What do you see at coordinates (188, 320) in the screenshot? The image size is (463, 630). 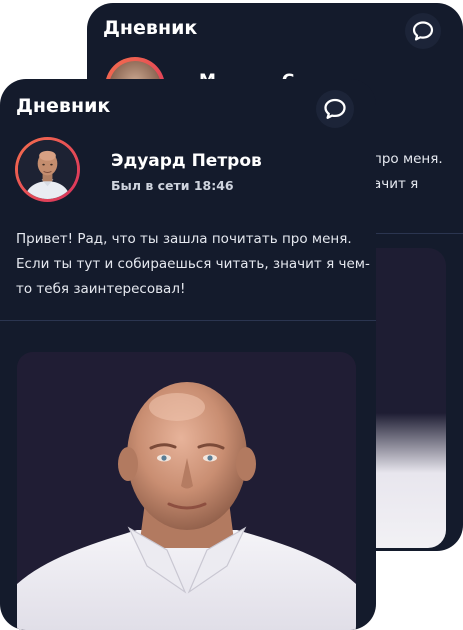 I see `divider` at bounding box center [188, 320].